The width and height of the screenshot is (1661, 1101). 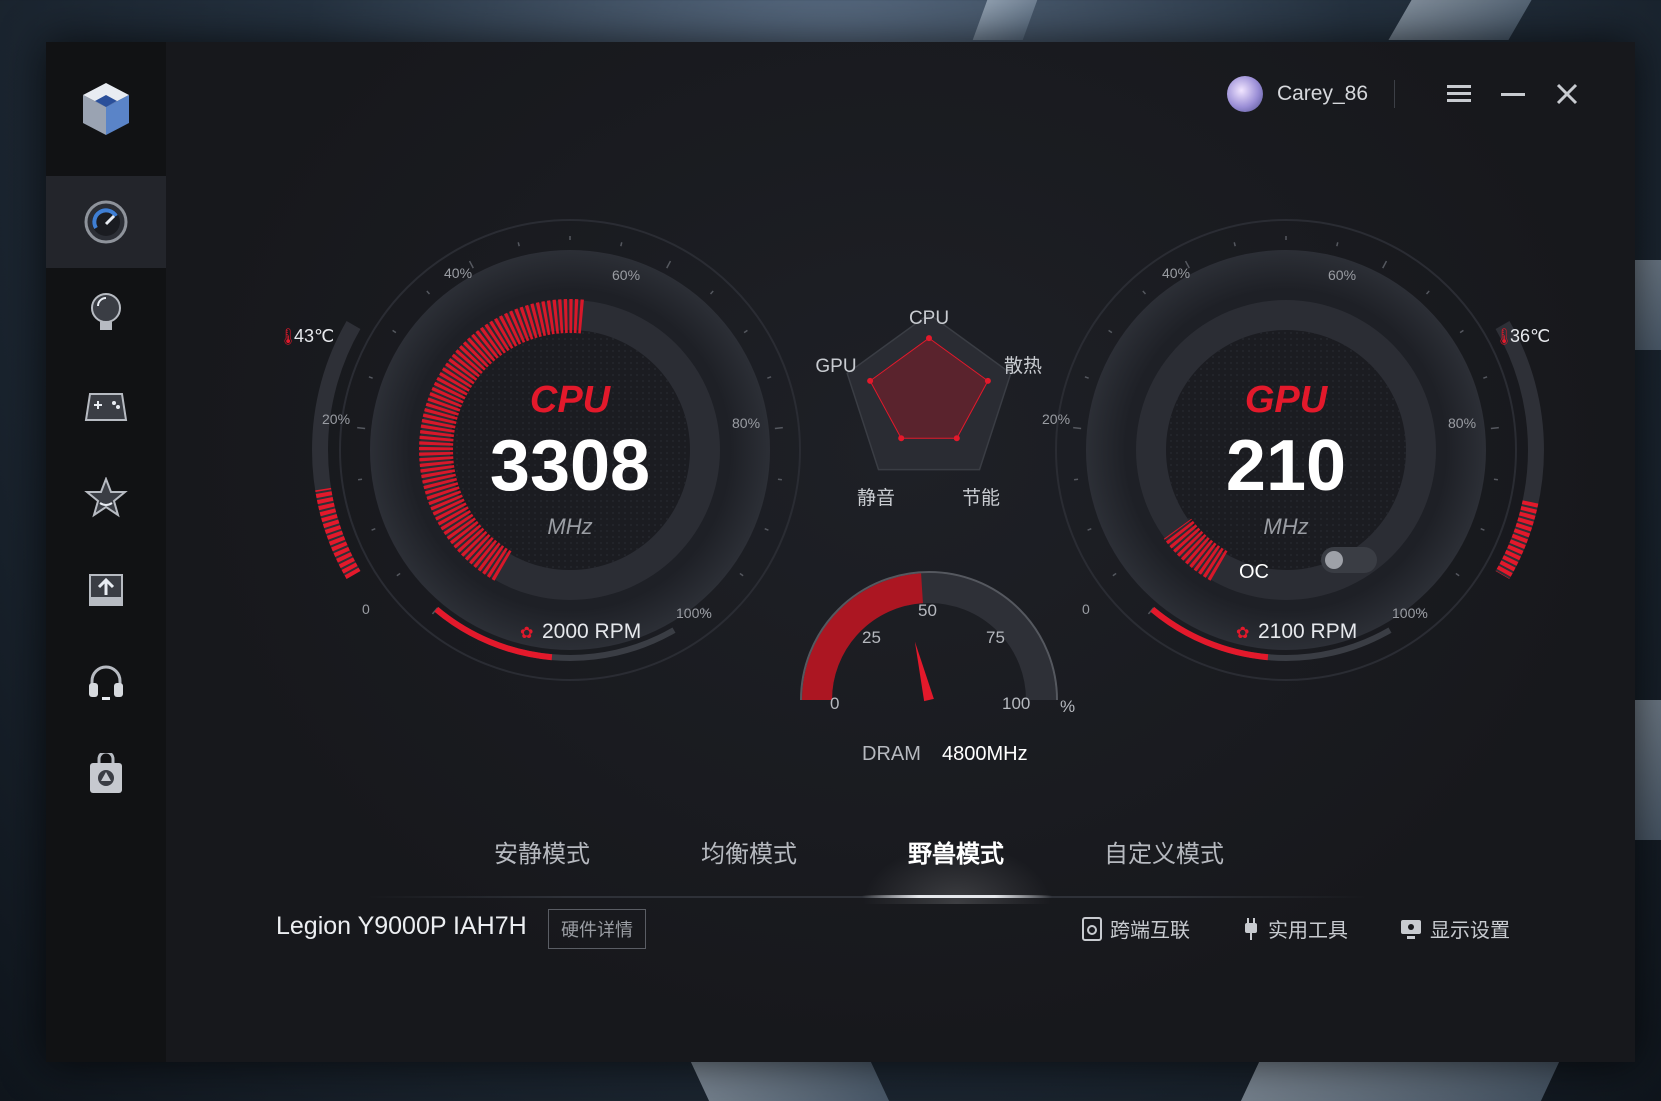 What do you see at coordinates (591, 631) in the screenshot?
I see `cpu-fan-speed: 2000 RPM` at bounding box center [591, 631].